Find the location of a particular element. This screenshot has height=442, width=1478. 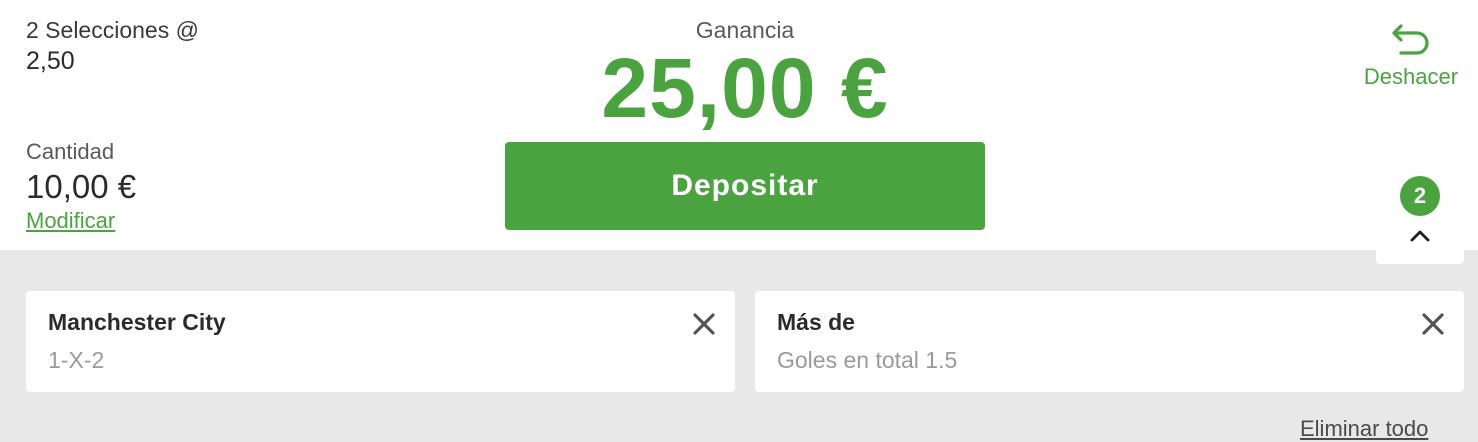

selection-title: Más de is located at coordinates (816, 322).